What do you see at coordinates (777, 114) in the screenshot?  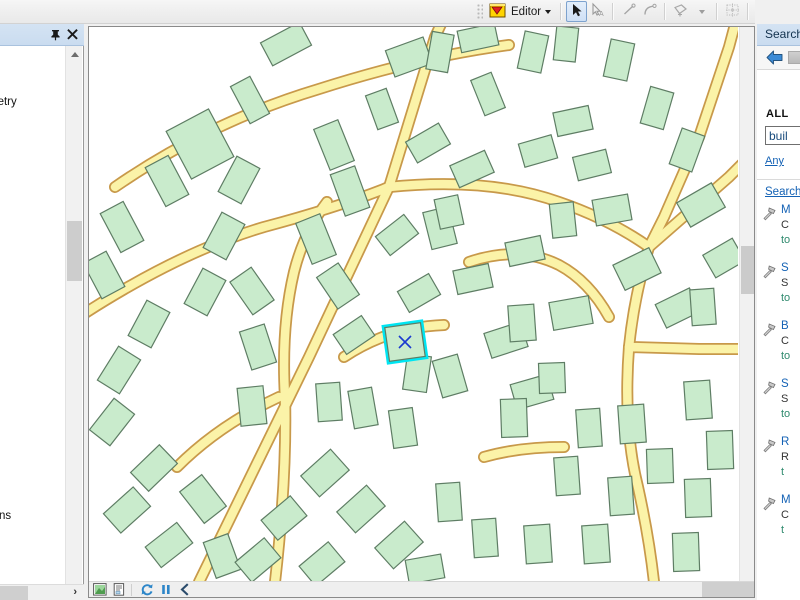 I see `search-scope-label: ALL` at bounding box center [777, 114].